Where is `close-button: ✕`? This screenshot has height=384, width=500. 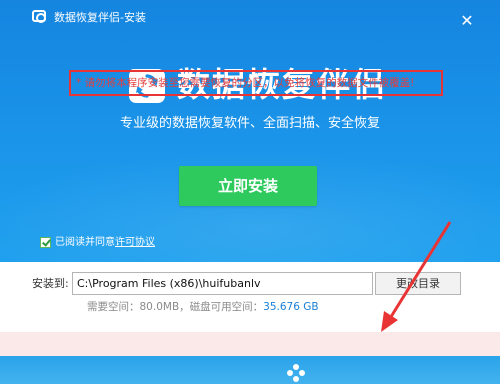
close-button: ✕ is located at coordinates (467, 21).